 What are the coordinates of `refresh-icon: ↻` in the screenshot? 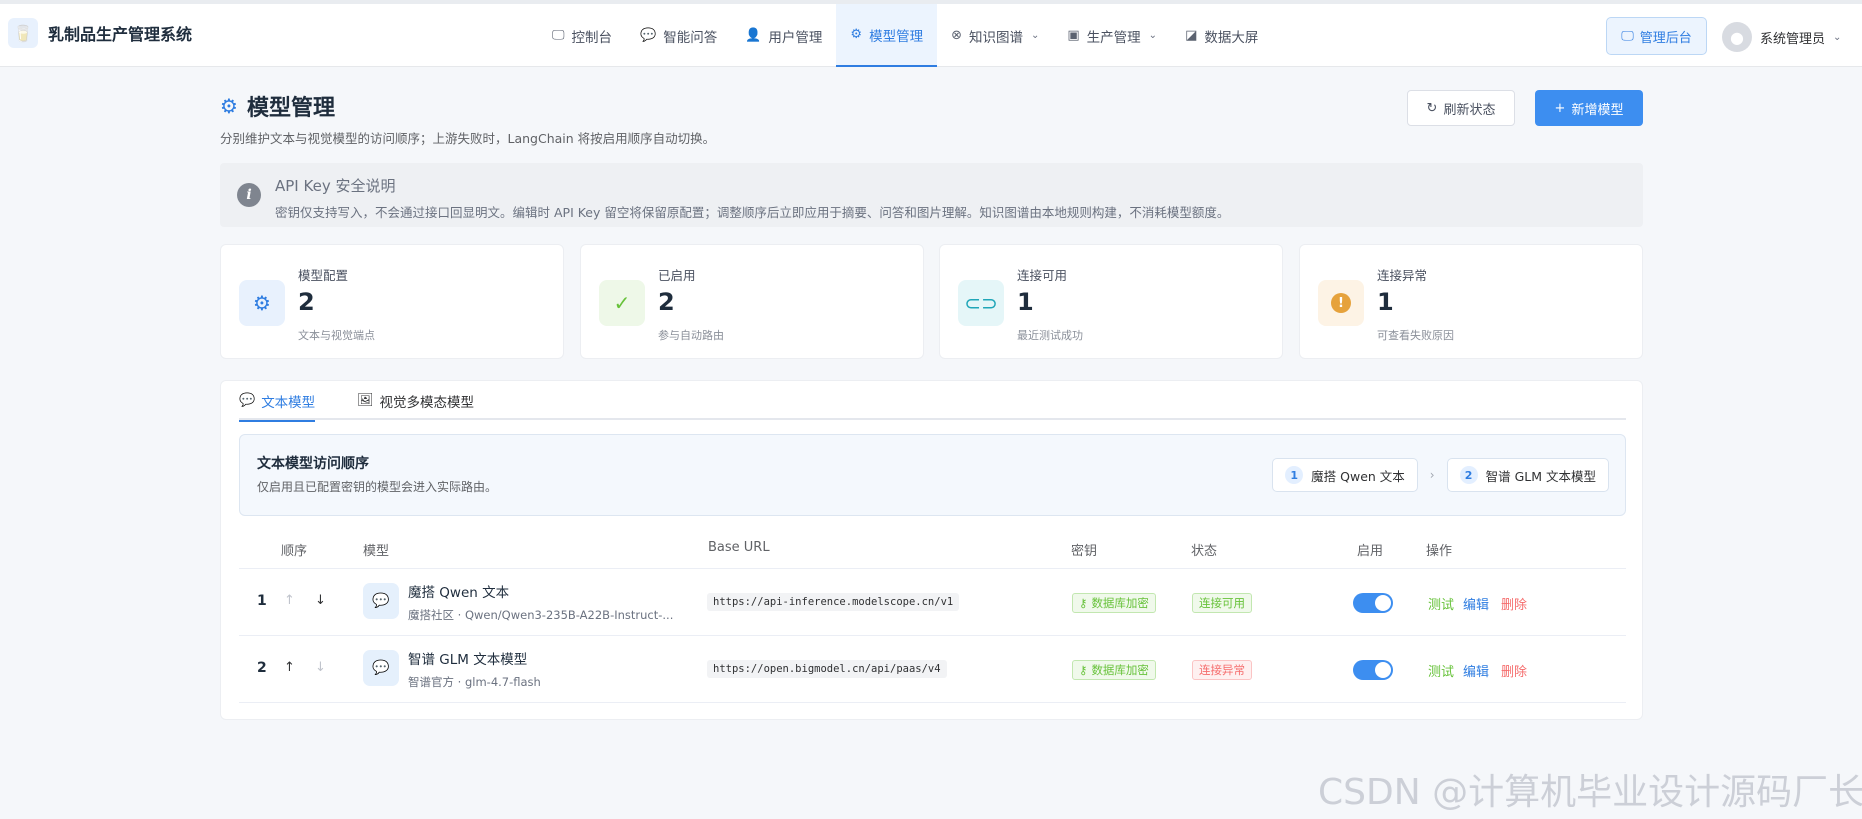 It's located at (1432, 108).